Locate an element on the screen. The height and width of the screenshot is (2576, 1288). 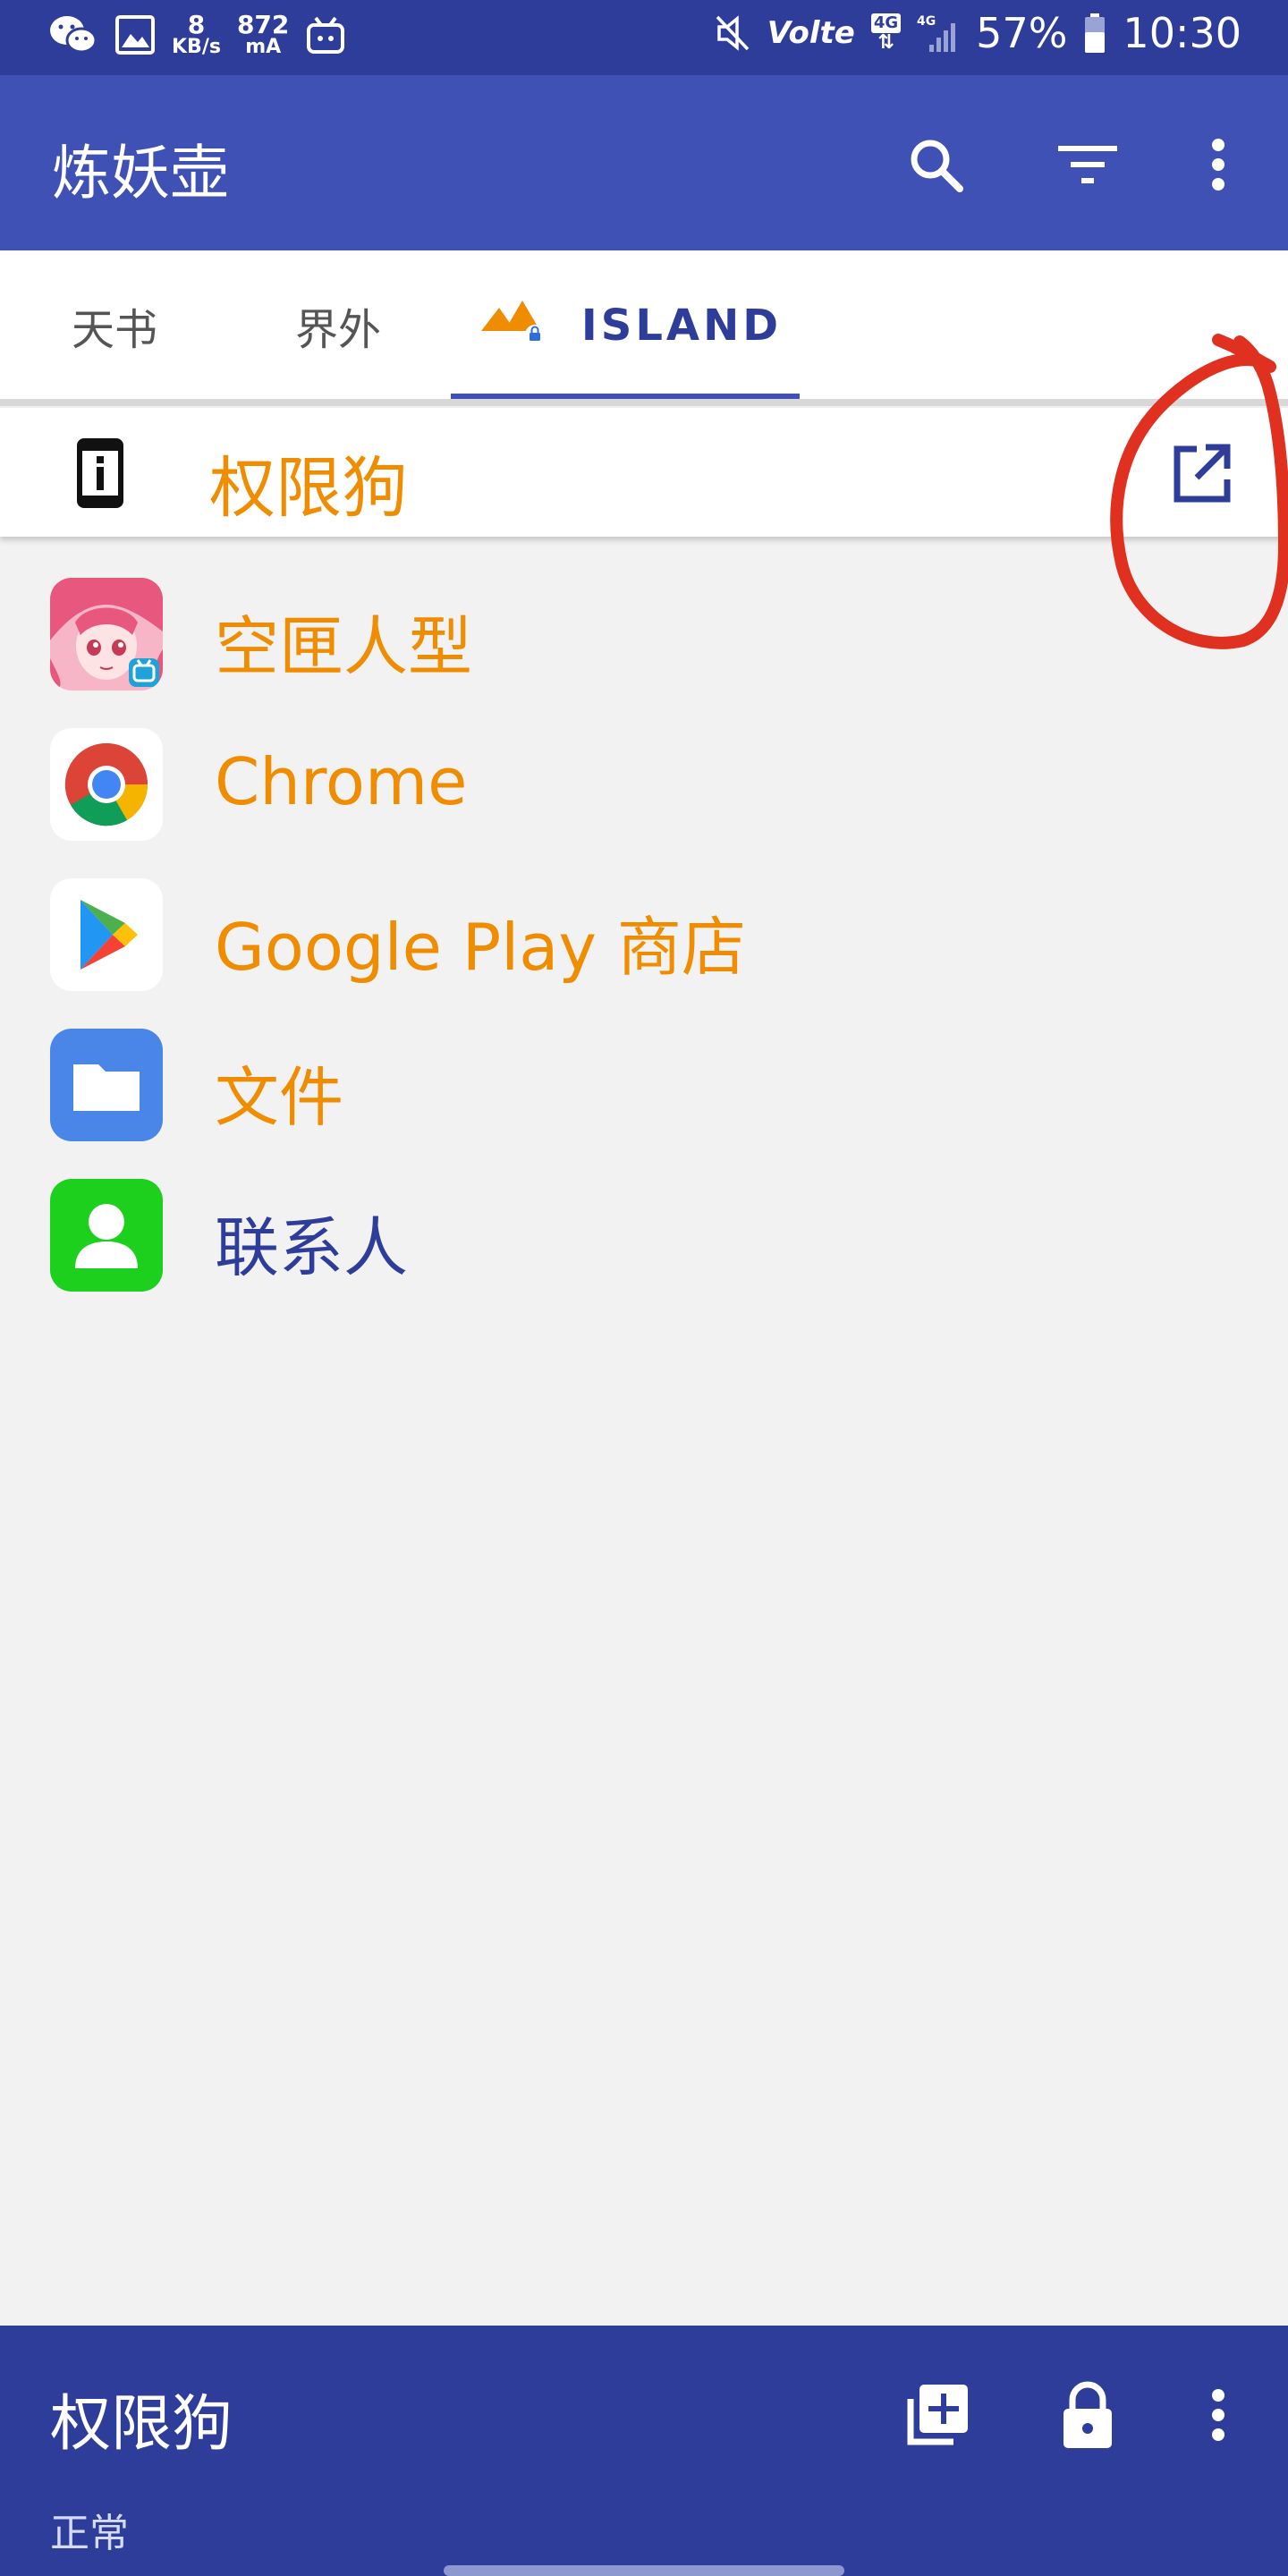
tab-label: 天书 is located at coordinates (114, 330).